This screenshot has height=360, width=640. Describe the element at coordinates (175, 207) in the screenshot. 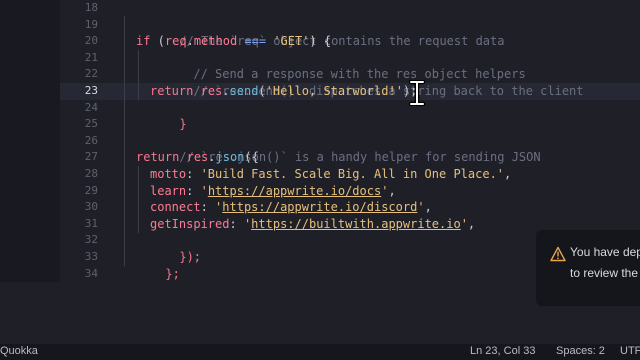

I see `object-key: connect` at that location.